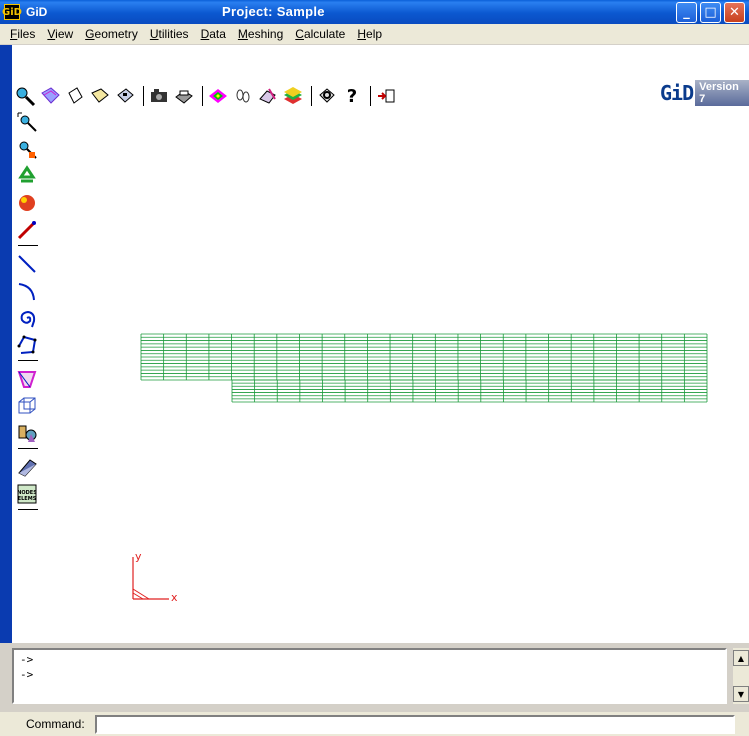  I want to click on menu-geometry: Geometry, so click(111, 34).